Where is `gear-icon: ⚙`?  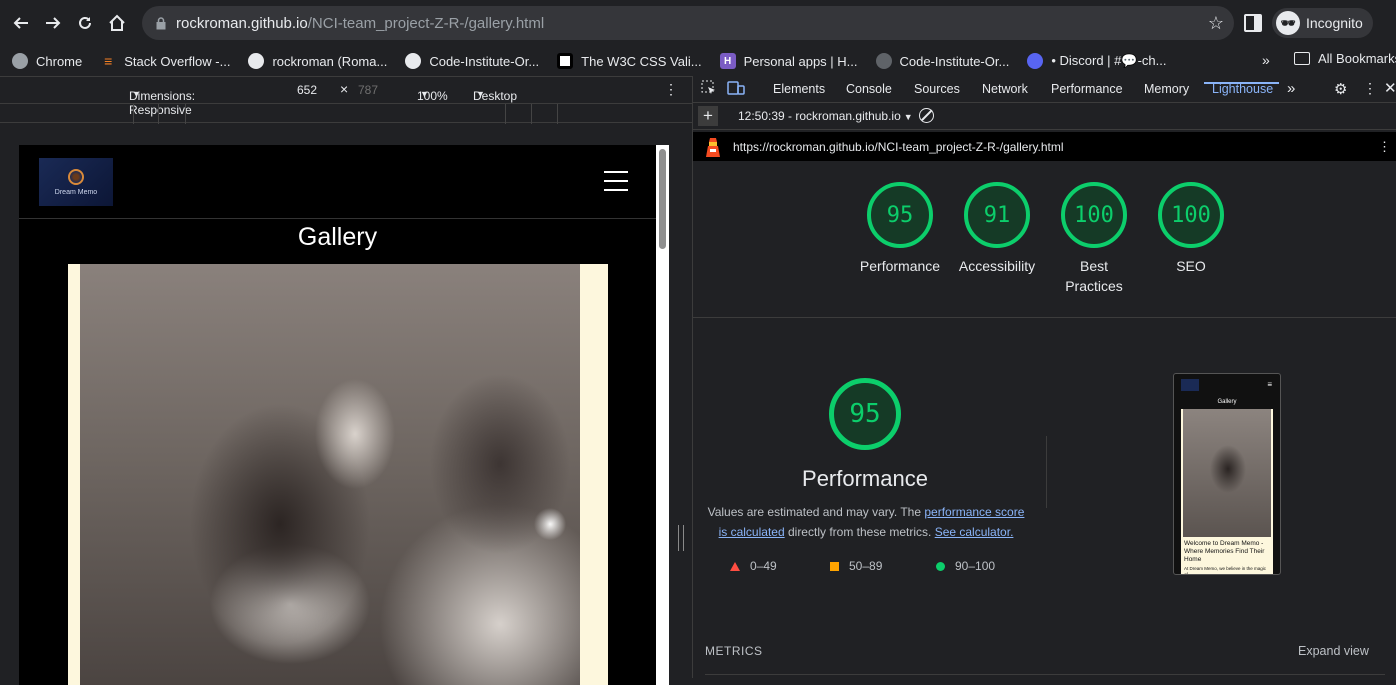
gear-icon: ⚙ is located at coordinates (1340, 89).